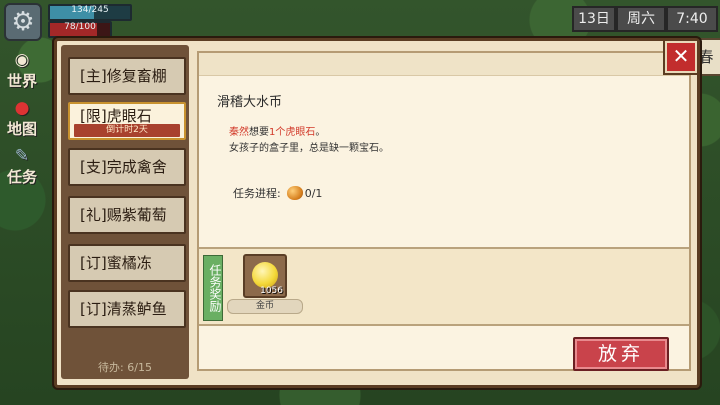  I want to click on gold-coin-icon, so click(265, 275).